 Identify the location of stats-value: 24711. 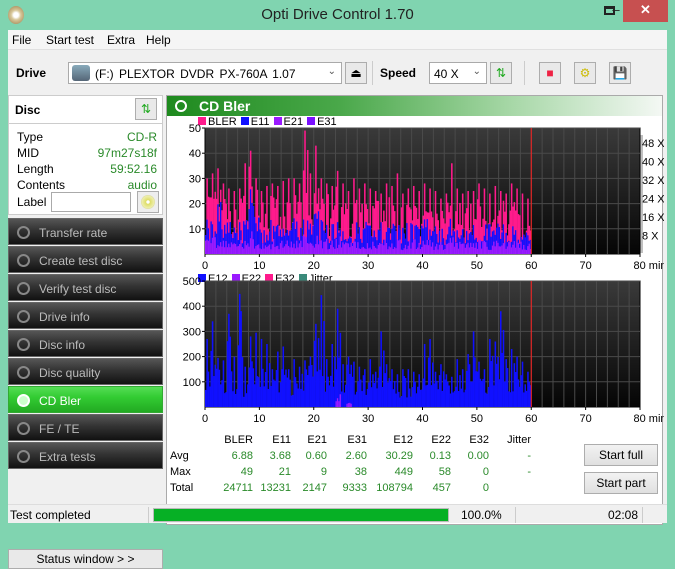
(238, 488).